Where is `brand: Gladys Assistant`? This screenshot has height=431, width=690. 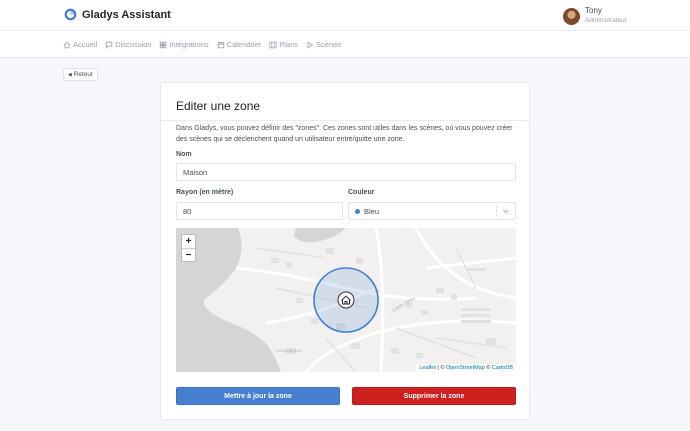
brand: Gladys Assistant is located at coordinates (117, 14).